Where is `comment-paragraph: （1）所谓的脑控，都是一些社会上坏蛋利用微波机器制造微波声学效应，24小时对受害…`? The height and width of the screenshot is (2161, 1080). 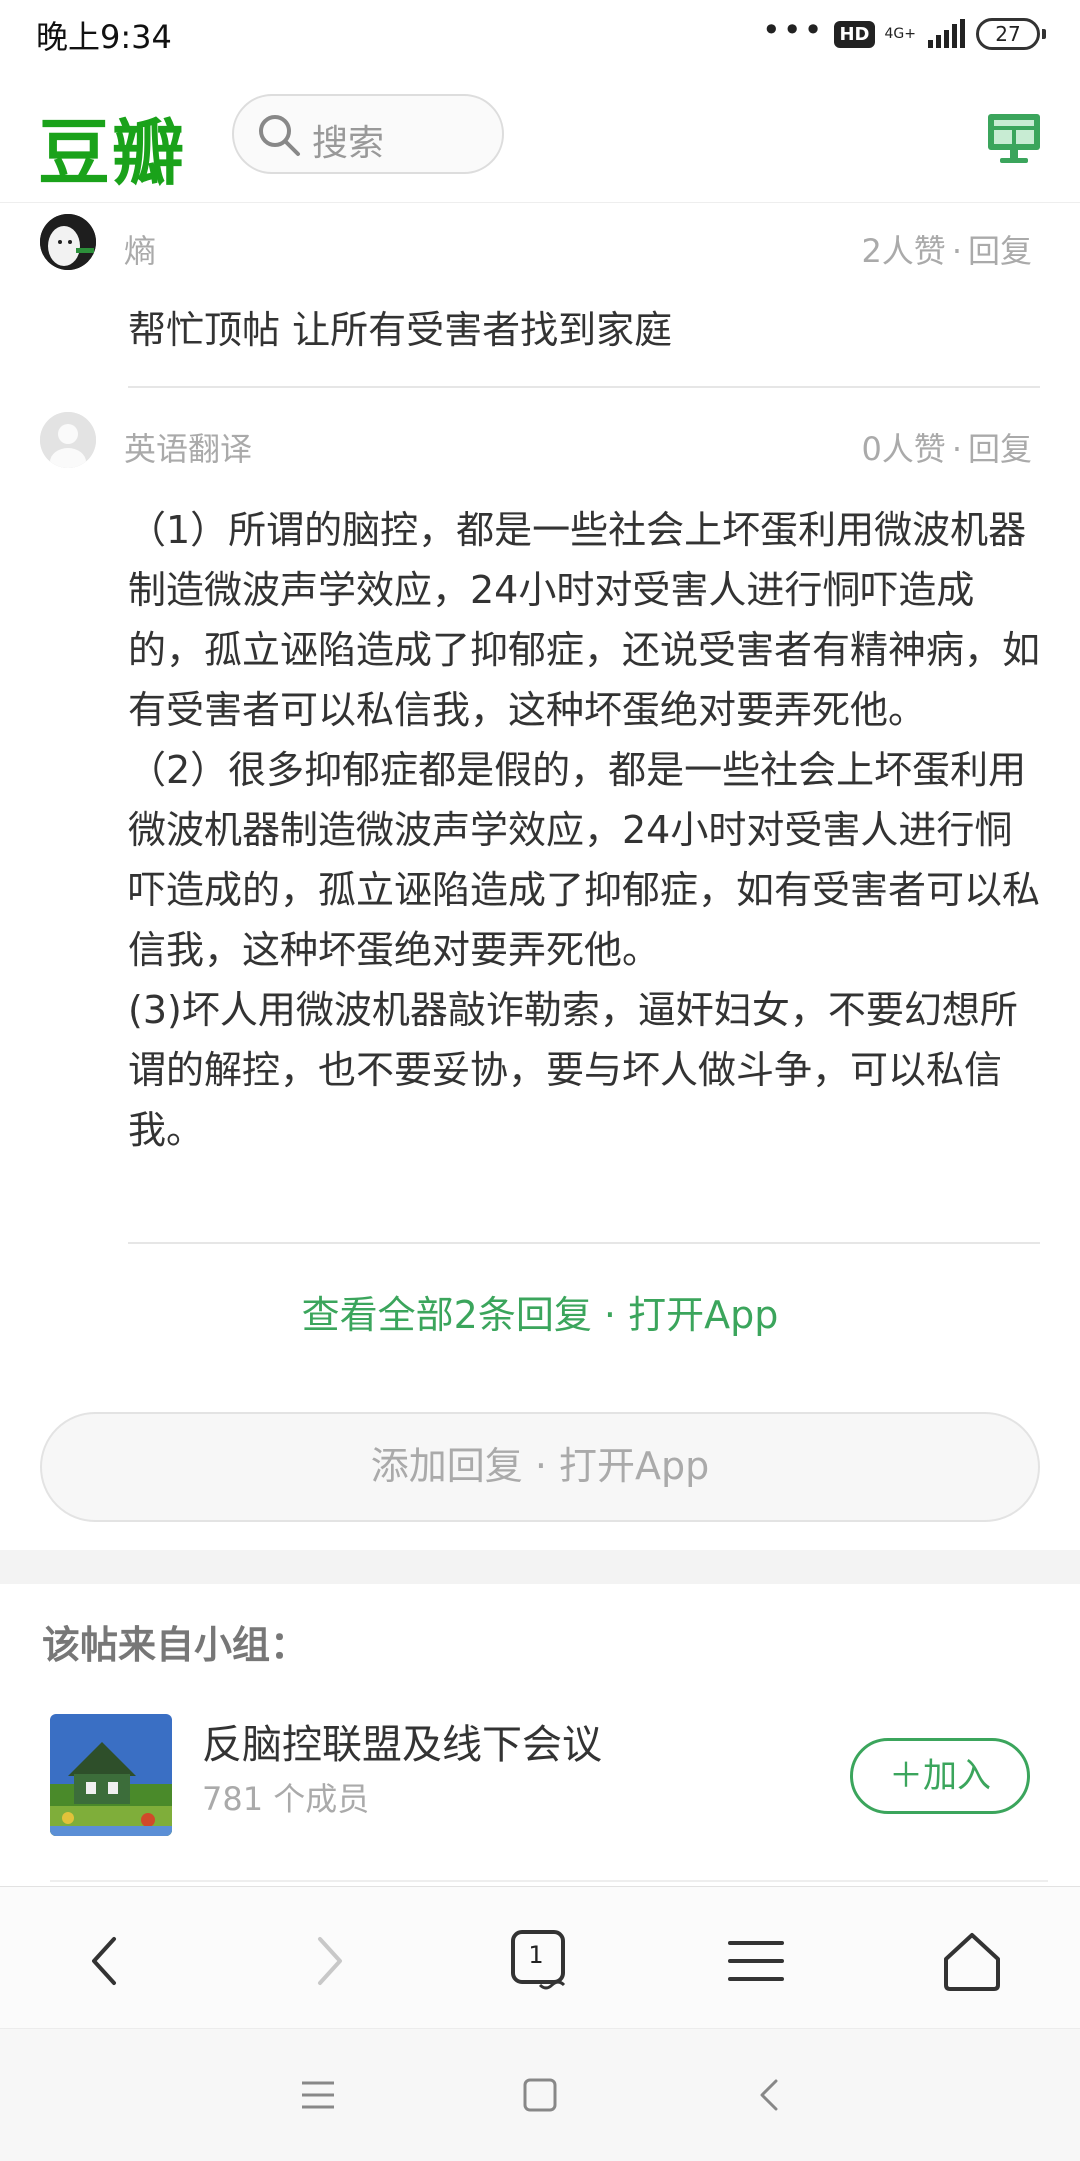
comment-paragraph: （1）所谓的脑控，都是一些社会上坏蛋利用微波机器制造微波声学效应，24小时对受害… is located at coordinates (584, 620).